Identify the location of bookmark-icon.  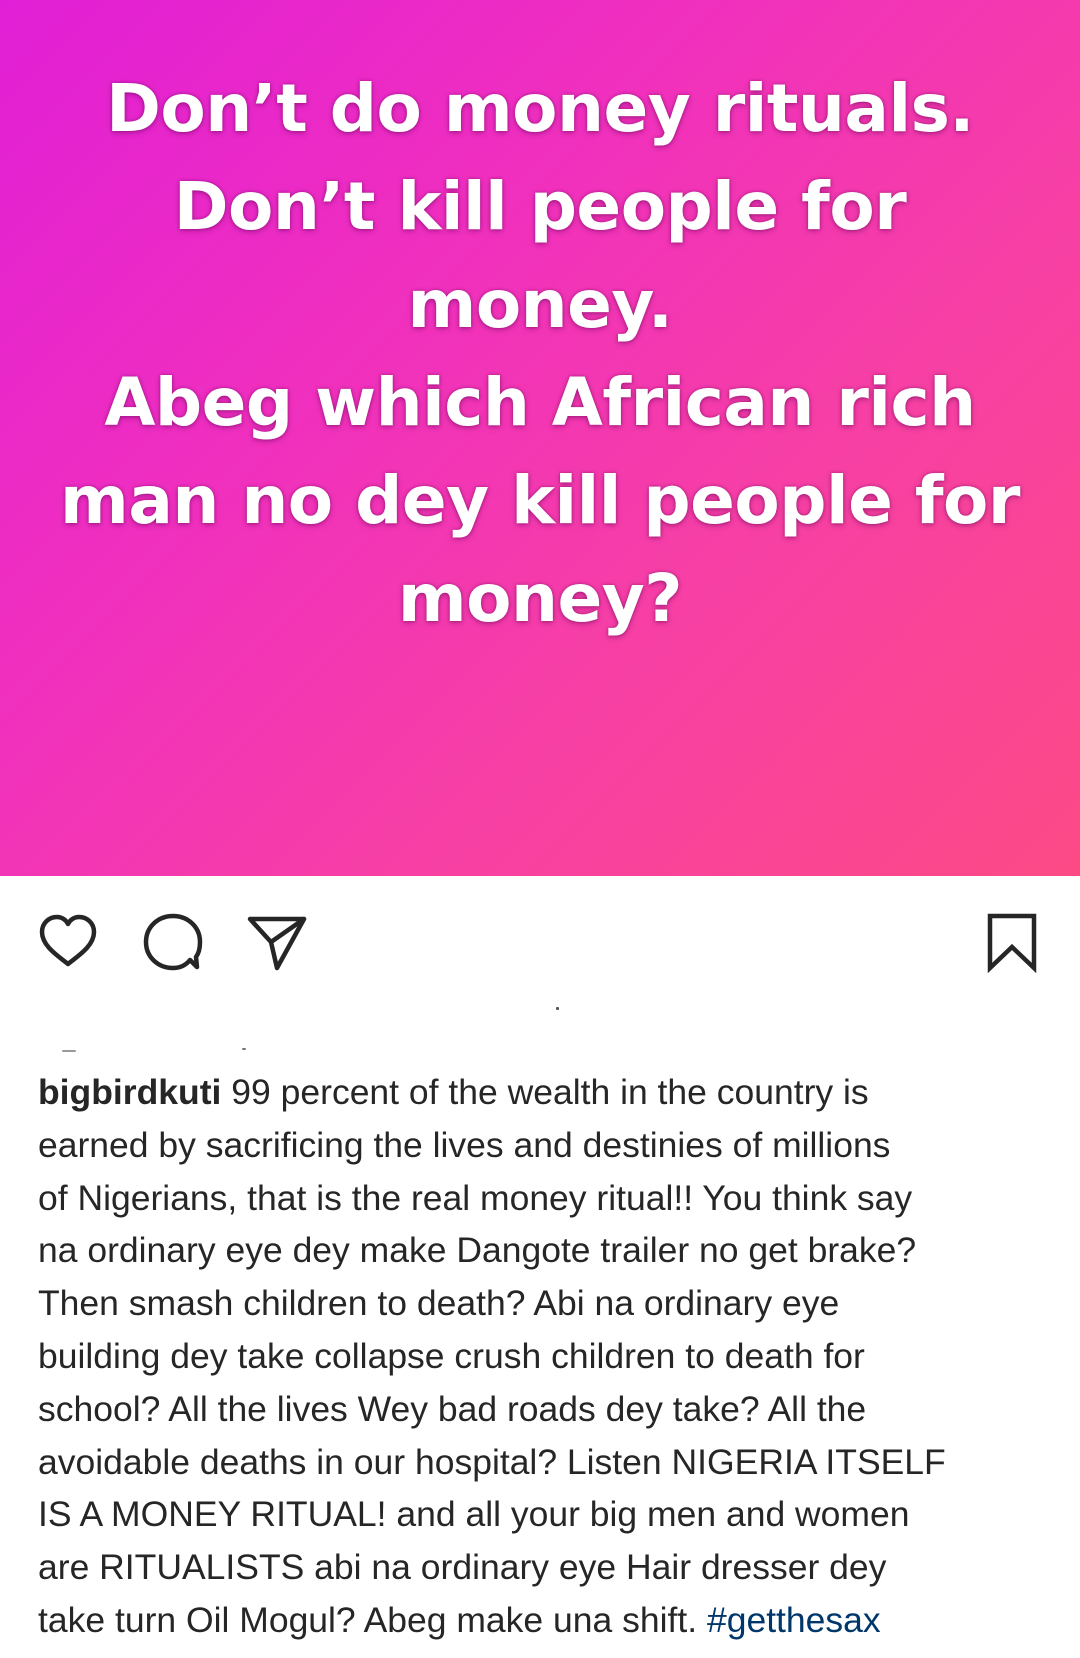
(1012, 942).